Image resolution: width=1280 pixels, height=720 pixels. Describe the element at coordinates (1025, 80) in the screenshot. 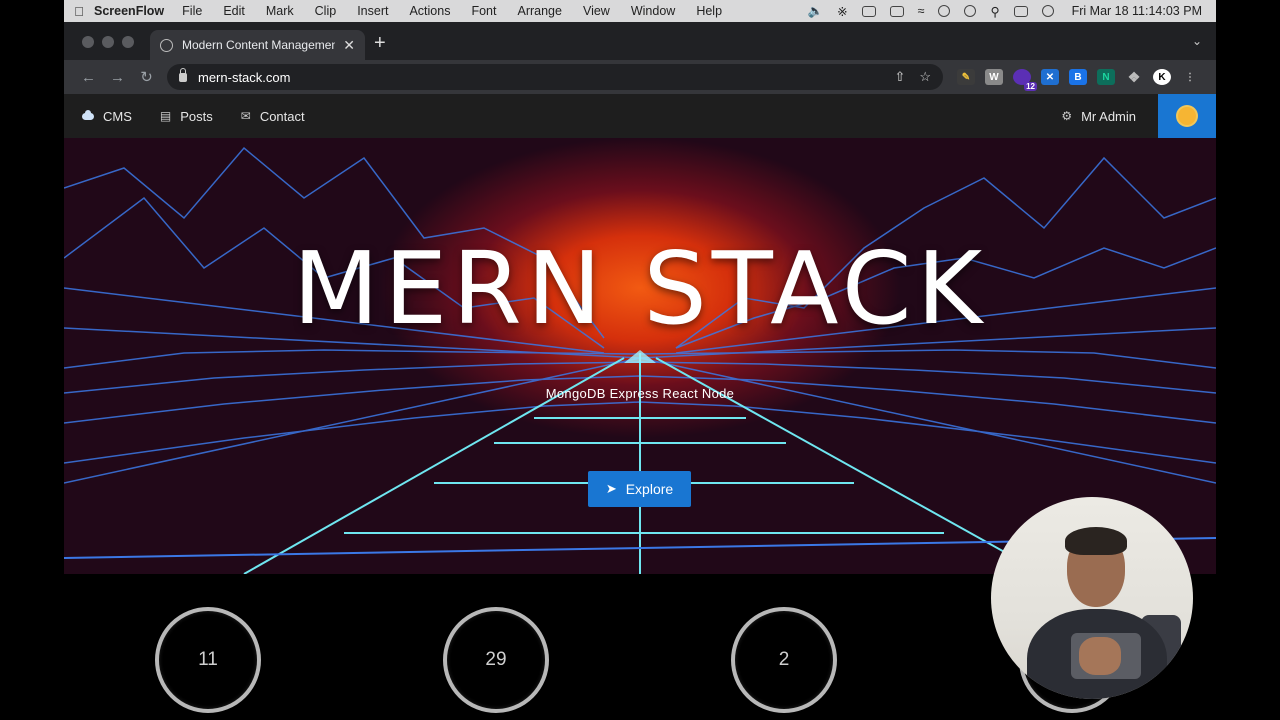

I see `badge-extension-icon: 12` at that location.